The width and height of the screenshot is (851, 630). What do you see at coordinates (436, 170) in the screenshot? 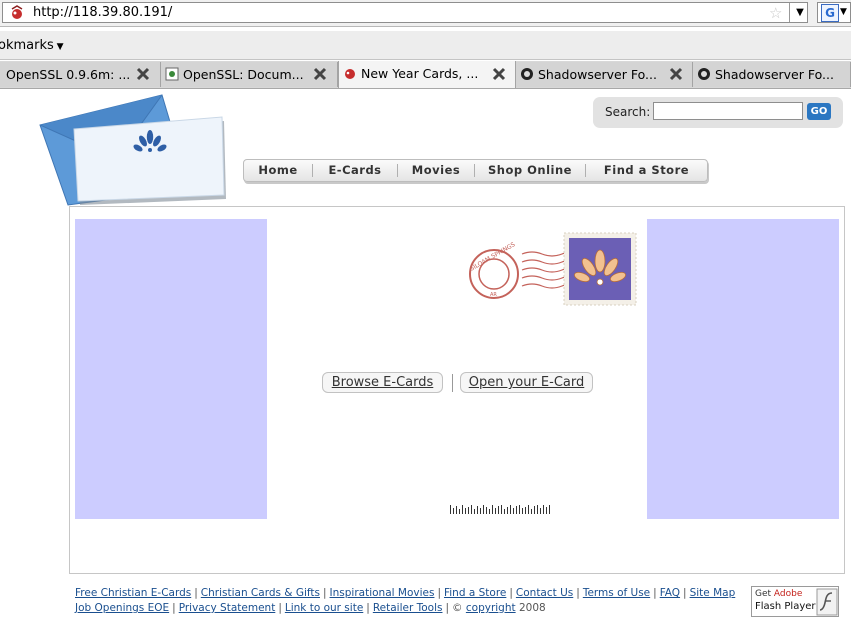
I see `nav-movies: Movies` at bounding box center [436, 170].